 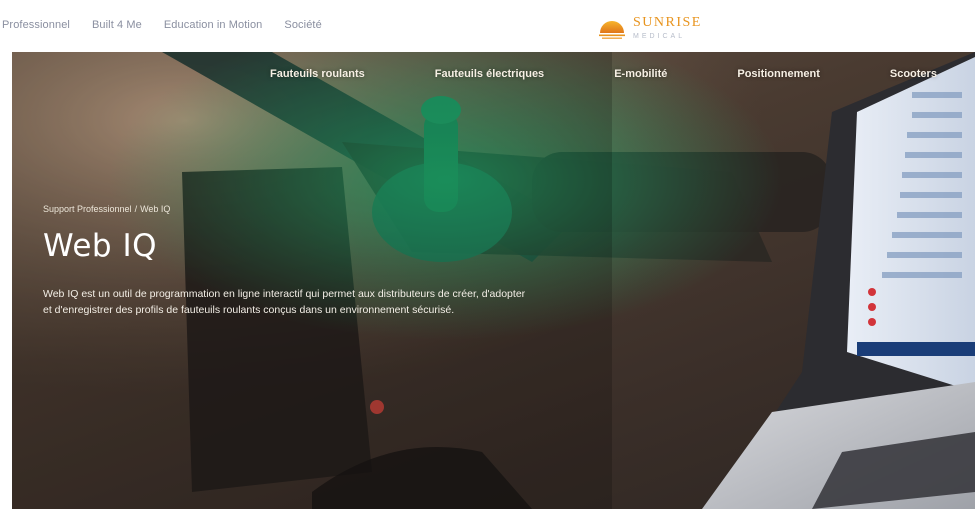 What do you see at coordinates (667, 22) in the screenshot?
I see `logo-main-text: SUNRISE` at bounding box center [667, 22].